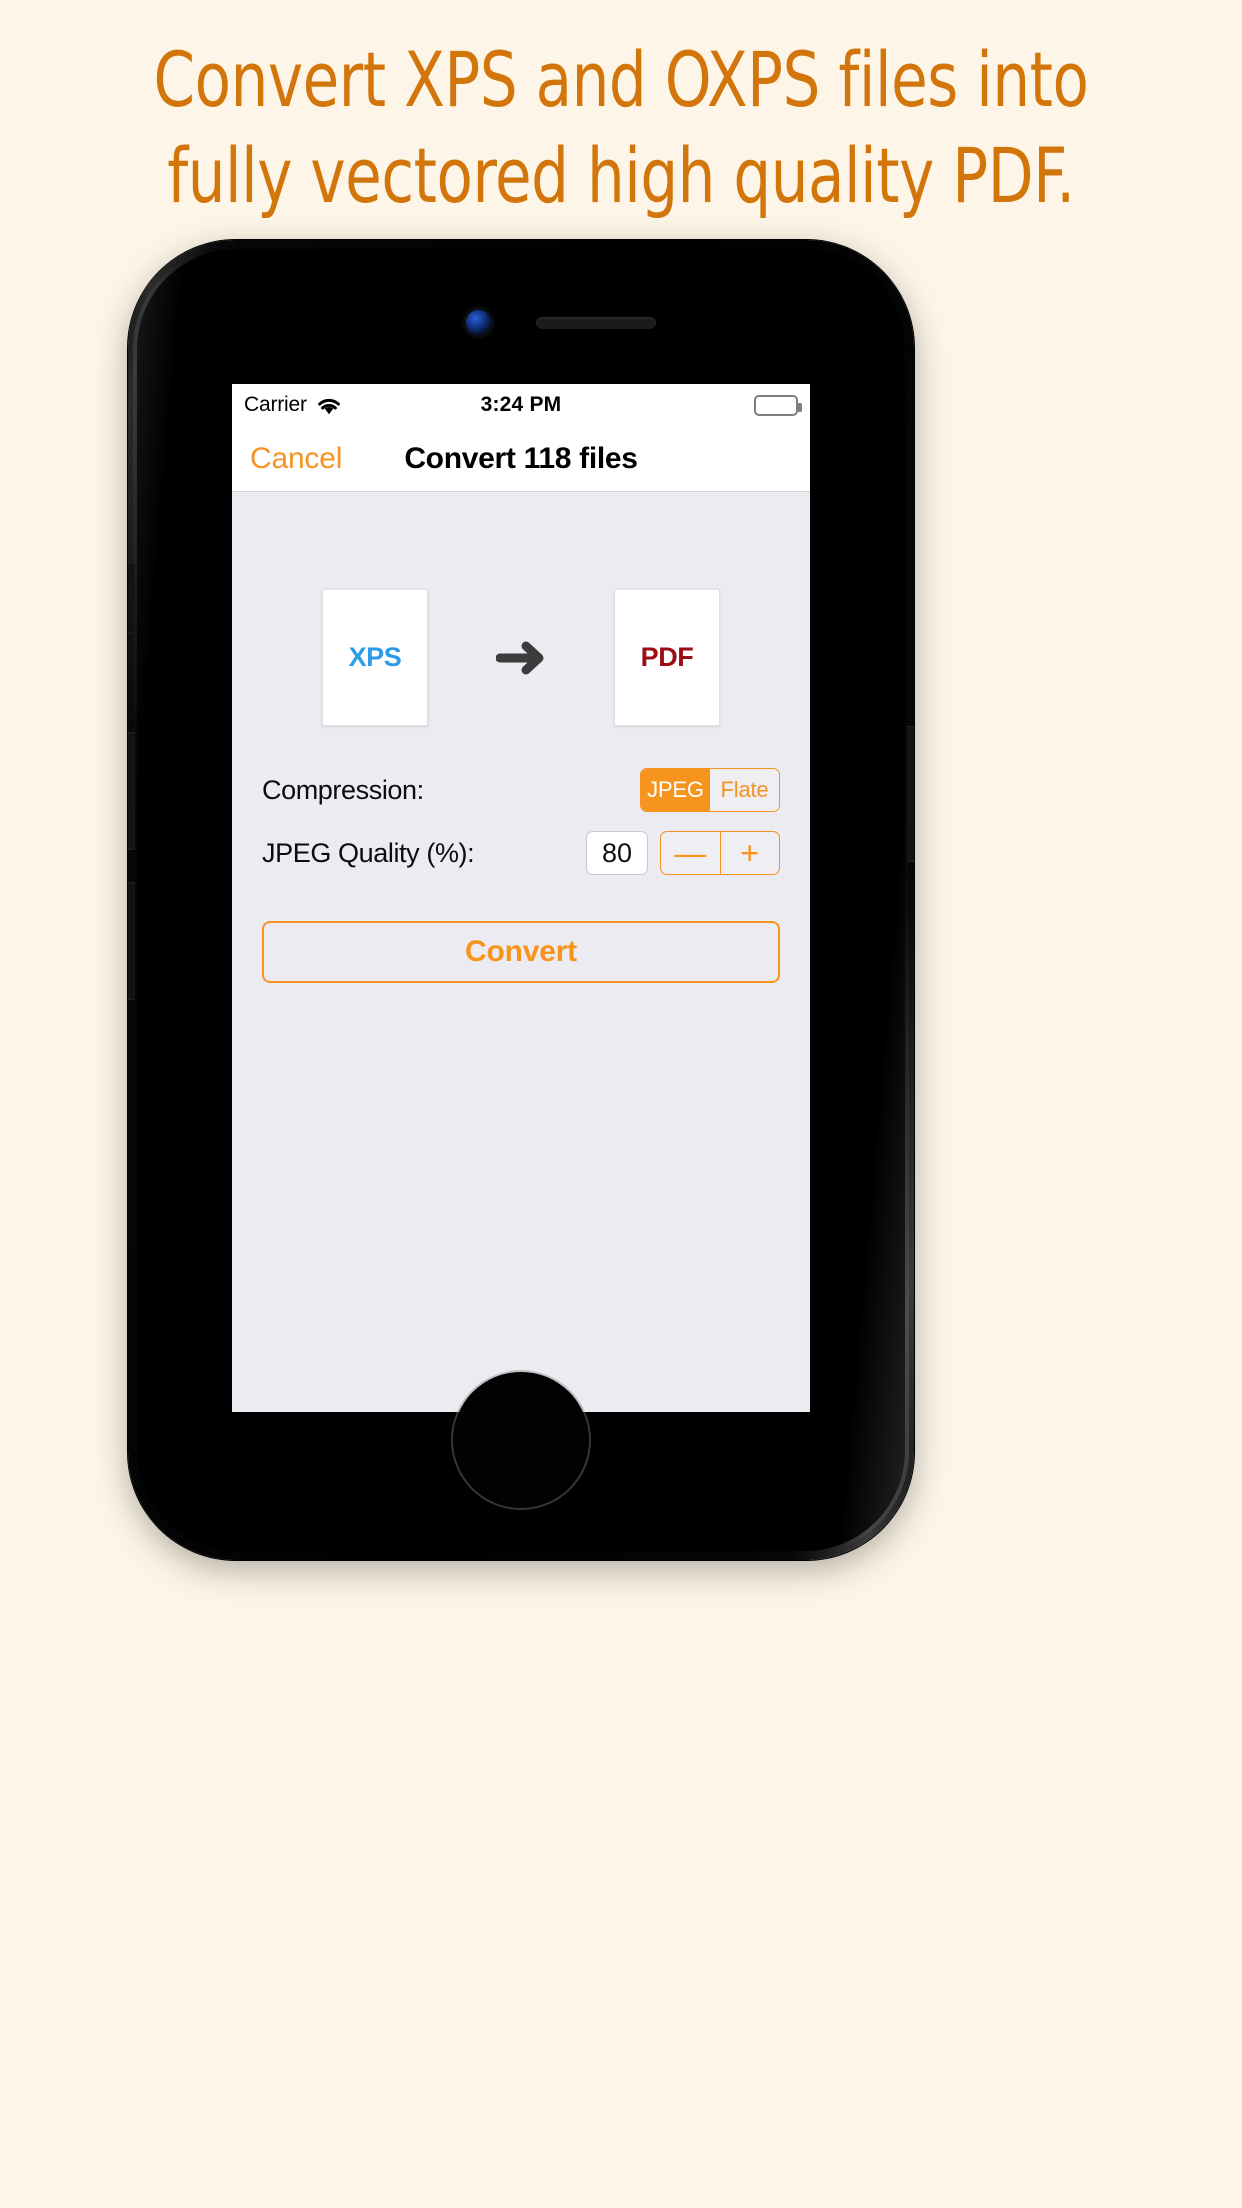  What do you see at coordinates (744, 790) in the screenshot?
I see `segment-flate: Flate` at bounding box center [744, 790].